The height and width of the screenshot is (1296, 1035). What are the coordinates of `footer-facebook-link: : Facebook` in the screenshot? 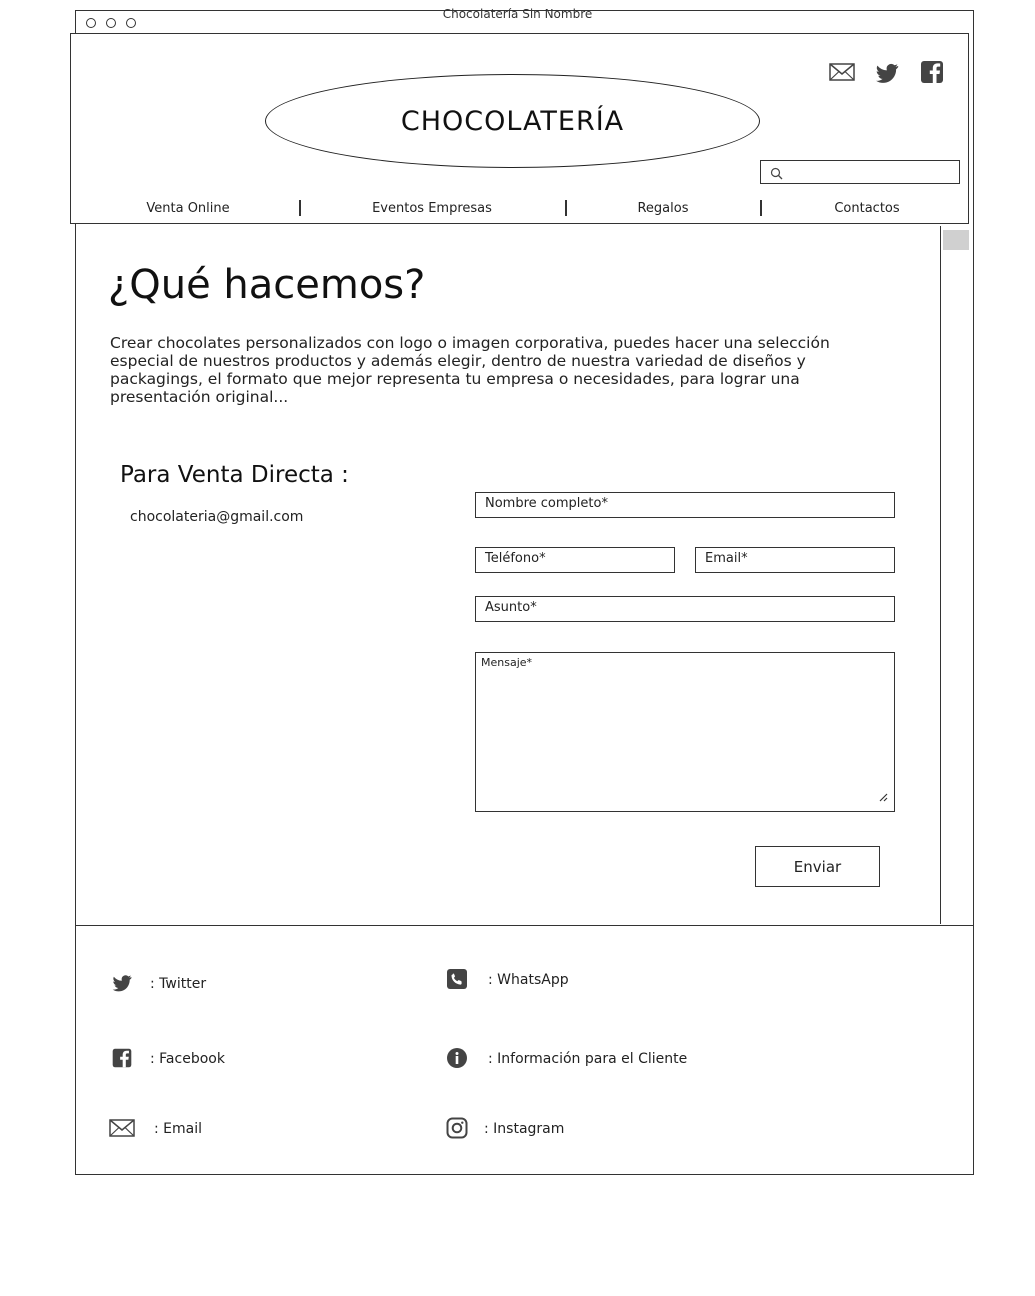 It's located at (187, 1059).